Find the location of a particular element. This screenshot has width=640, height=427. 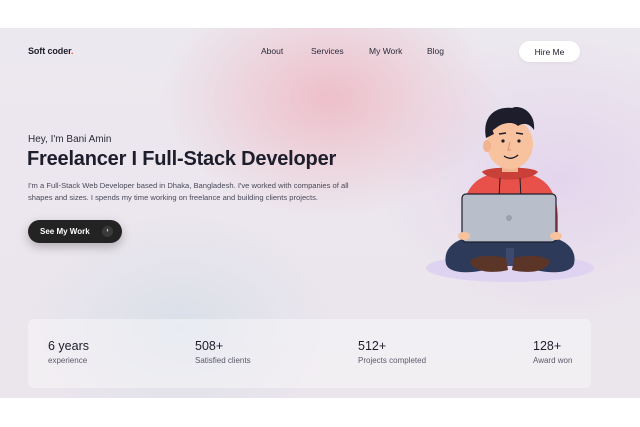

stat-projects-completed: 512+ Projects completed is located at coordinates (392, 352).